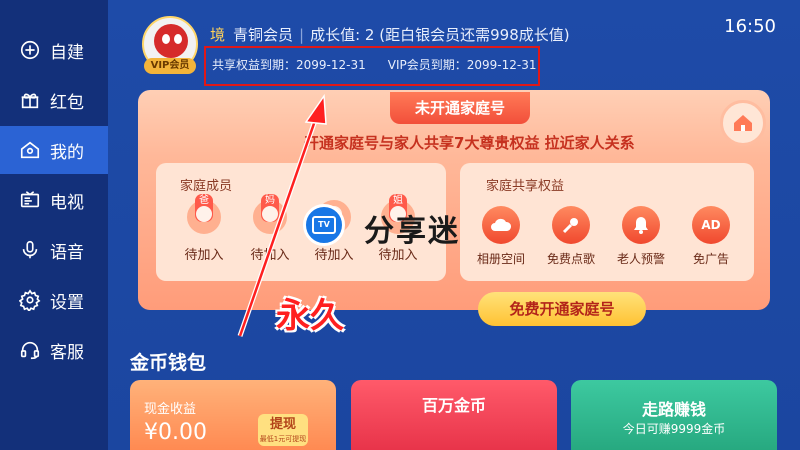  Describe the element at coordinates (263, 35) in the screenshot. I see `member-tier: 青铜会员` at that location.